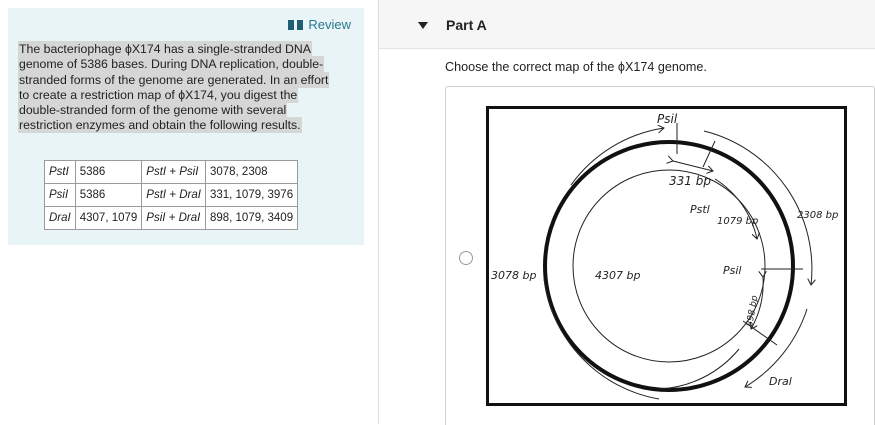 The image size is (875, 425). Describe the element at coordinates (627, 24) in the screenshot. I see `part-header: Part A` at that location.